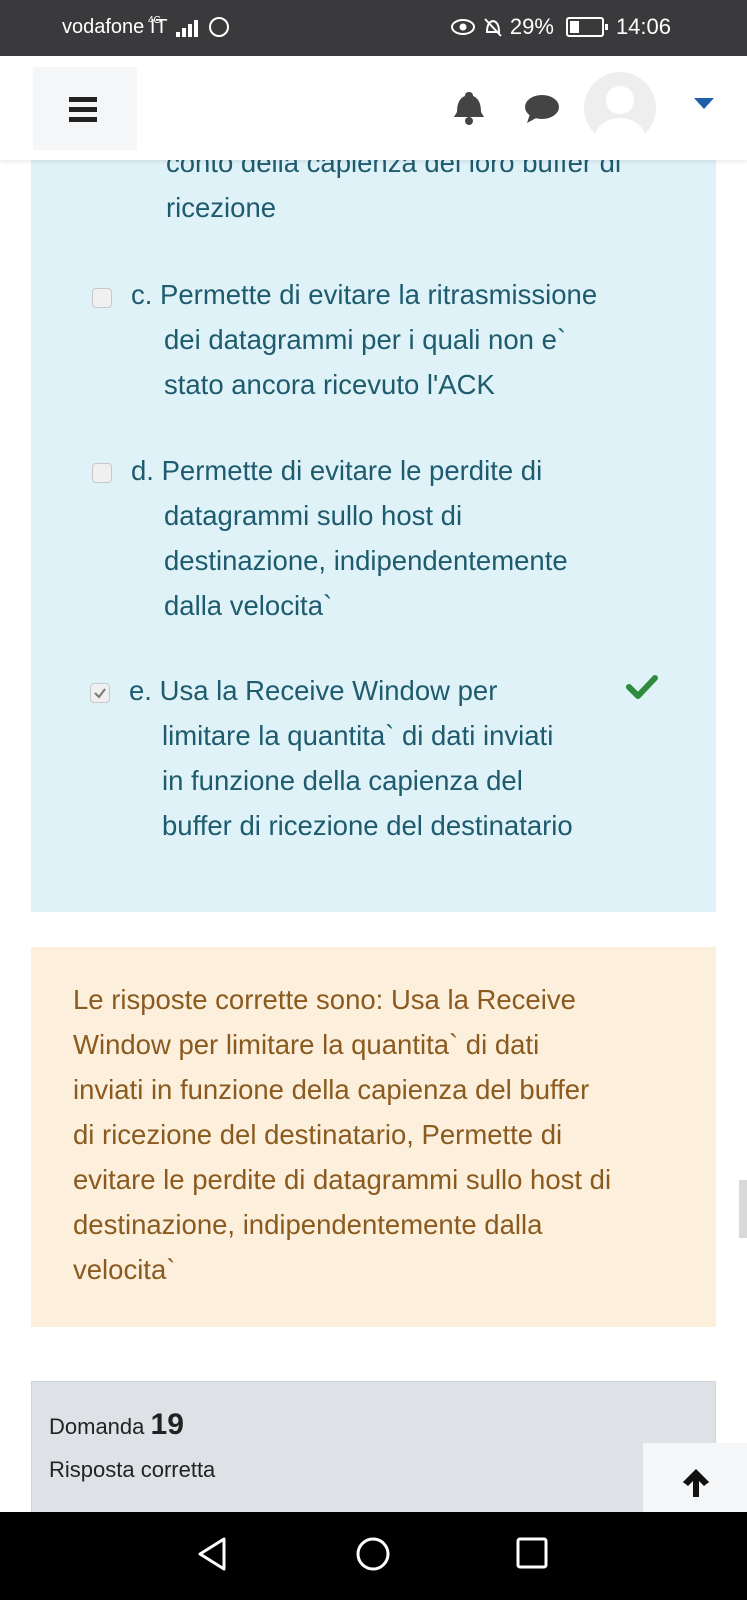 The height and width of the screenshot is (1600, 747). I want to click on back-icon, so click(212, 1554).